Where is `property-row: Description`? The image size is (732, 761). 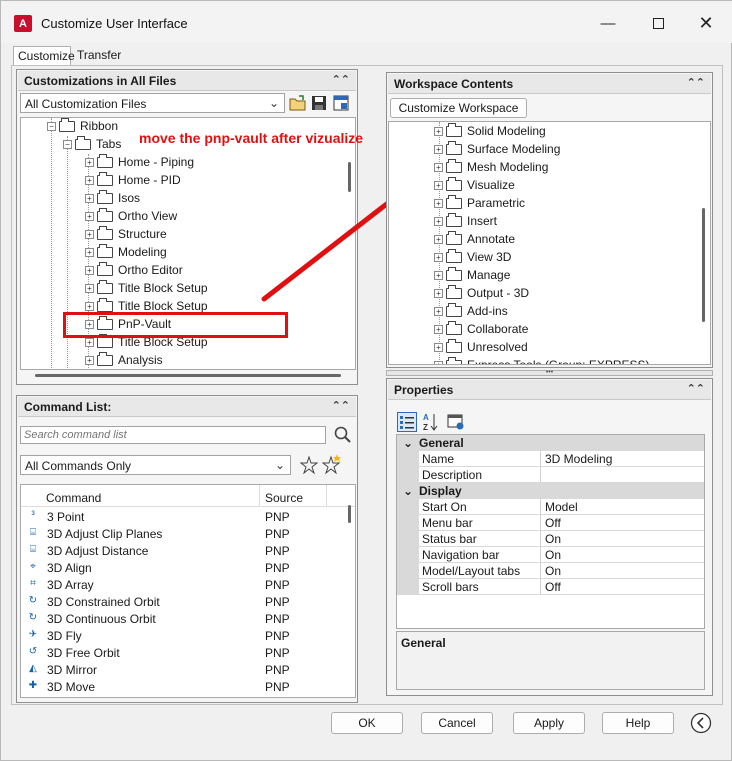
property-row: Description is located at coordinates (550, 475).